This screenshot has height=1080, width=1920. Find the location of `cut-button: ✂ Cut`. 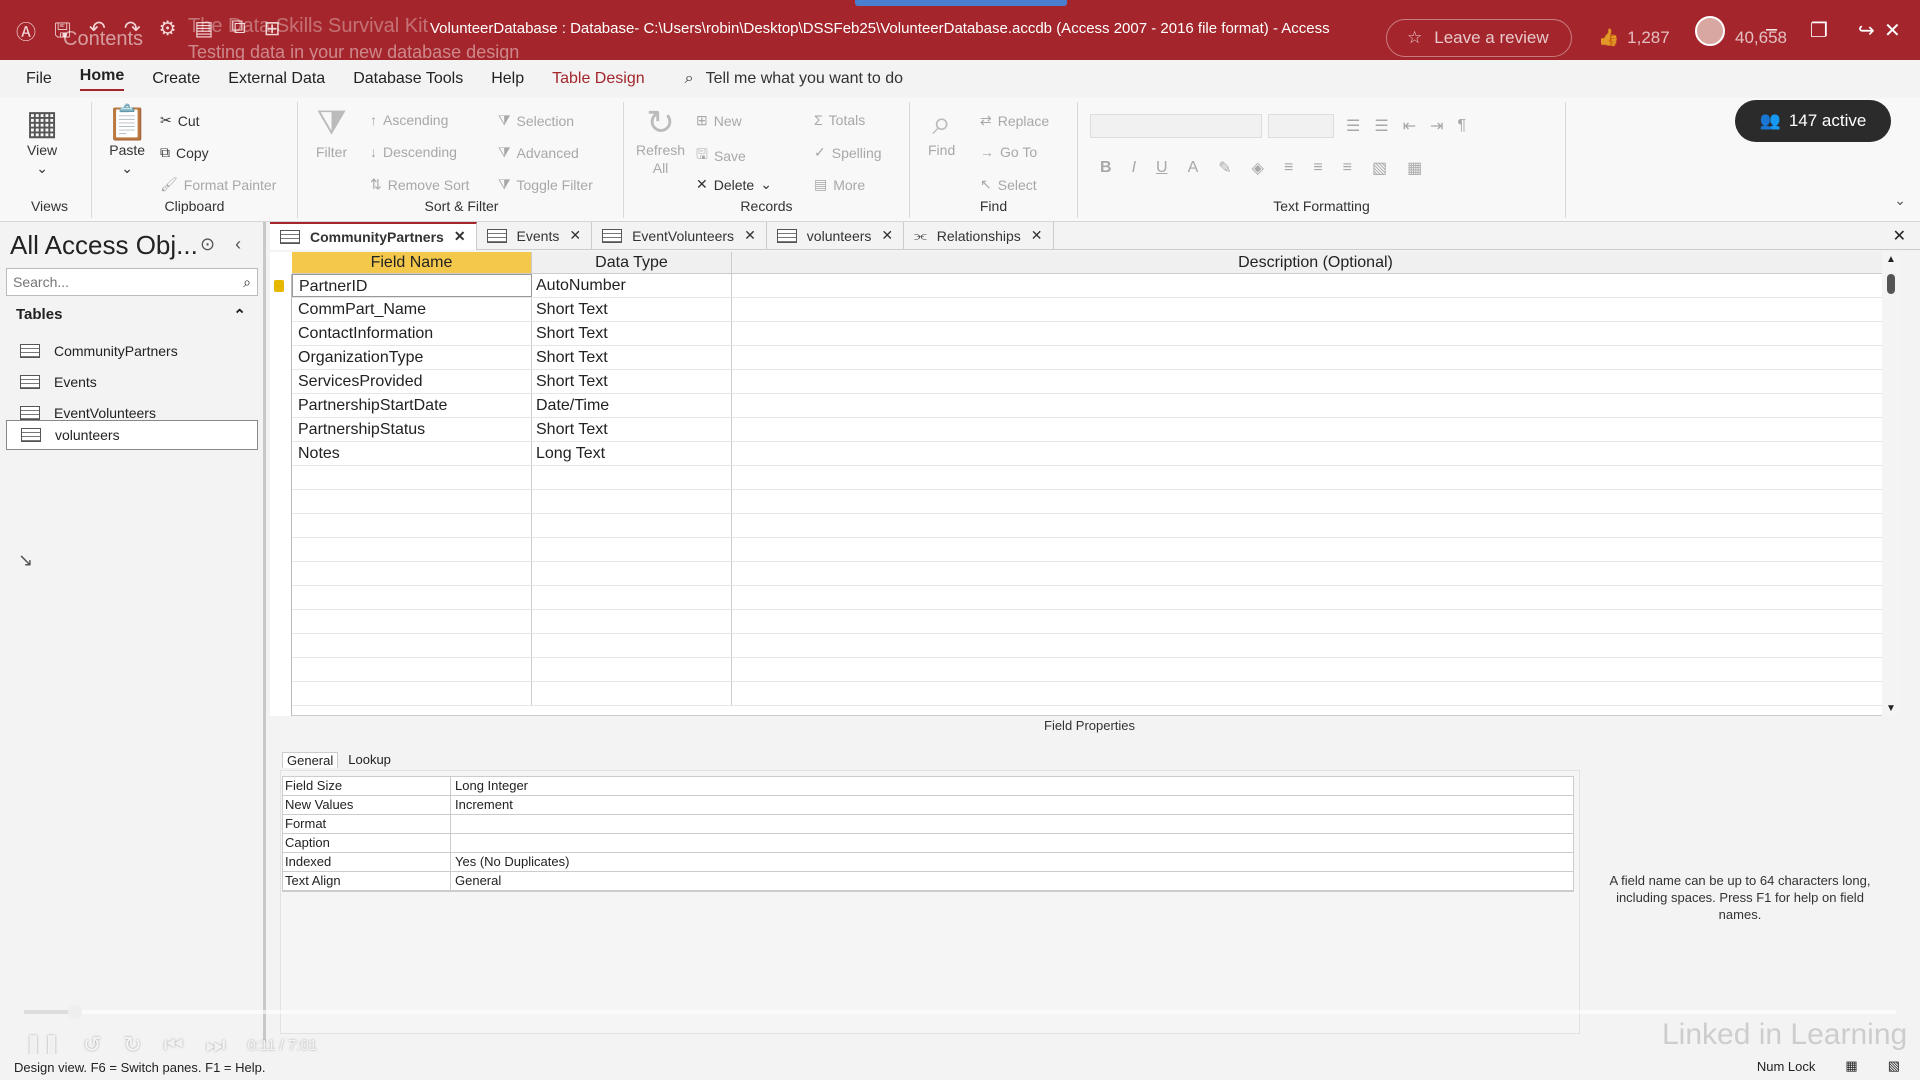

cut-button: ✂ Cut is located at coordinates (180, 120).